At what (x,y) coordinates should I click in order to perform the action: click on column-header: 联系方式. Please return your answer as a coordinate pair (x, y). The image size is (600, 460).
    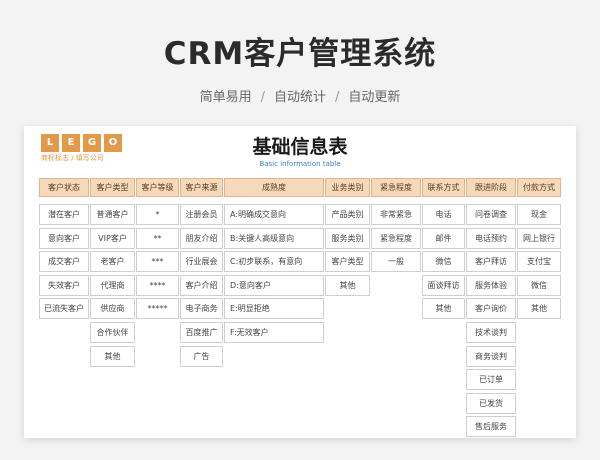
    Looking at the image, I should click on (443, 187).